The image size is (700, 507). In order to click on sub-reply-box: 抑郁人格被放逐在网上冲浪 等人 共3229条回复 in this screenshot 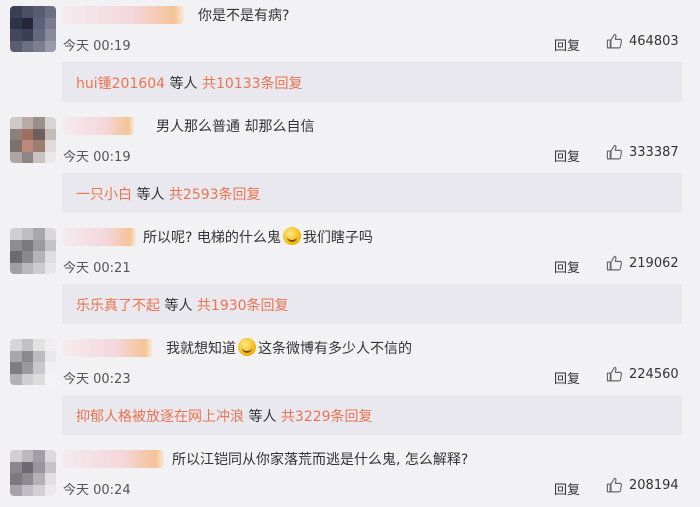, I will do `click(372, 415)`.